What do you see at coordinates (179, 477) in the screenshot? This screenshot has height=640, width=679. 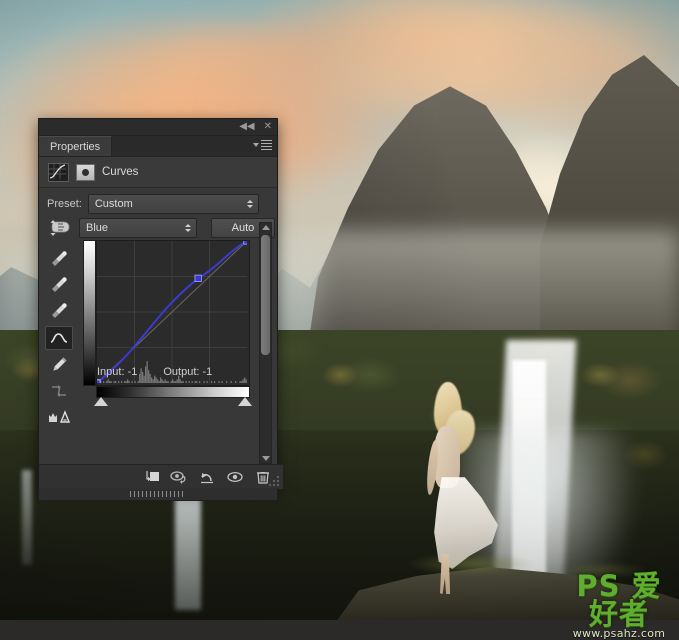 I see `toggle-previous-state-button` at bounding box center [179, 477].